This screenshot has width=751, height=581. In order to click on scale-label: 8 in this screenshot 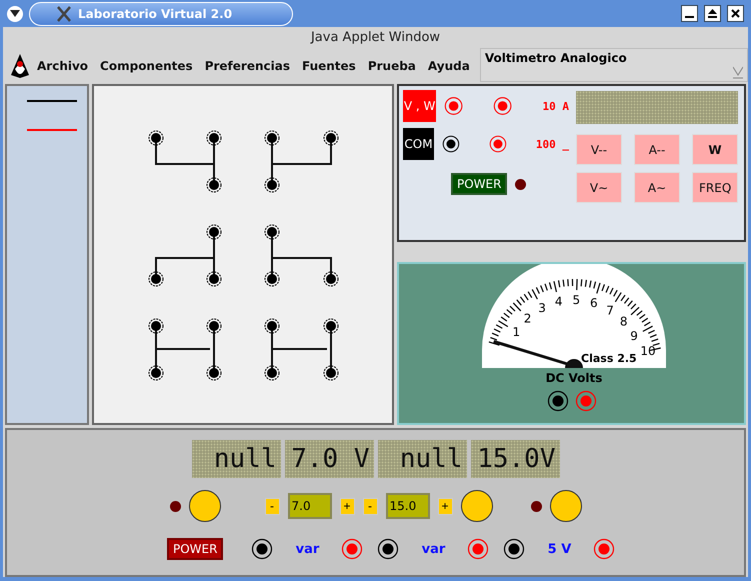, I will do `click(624, 321)`.